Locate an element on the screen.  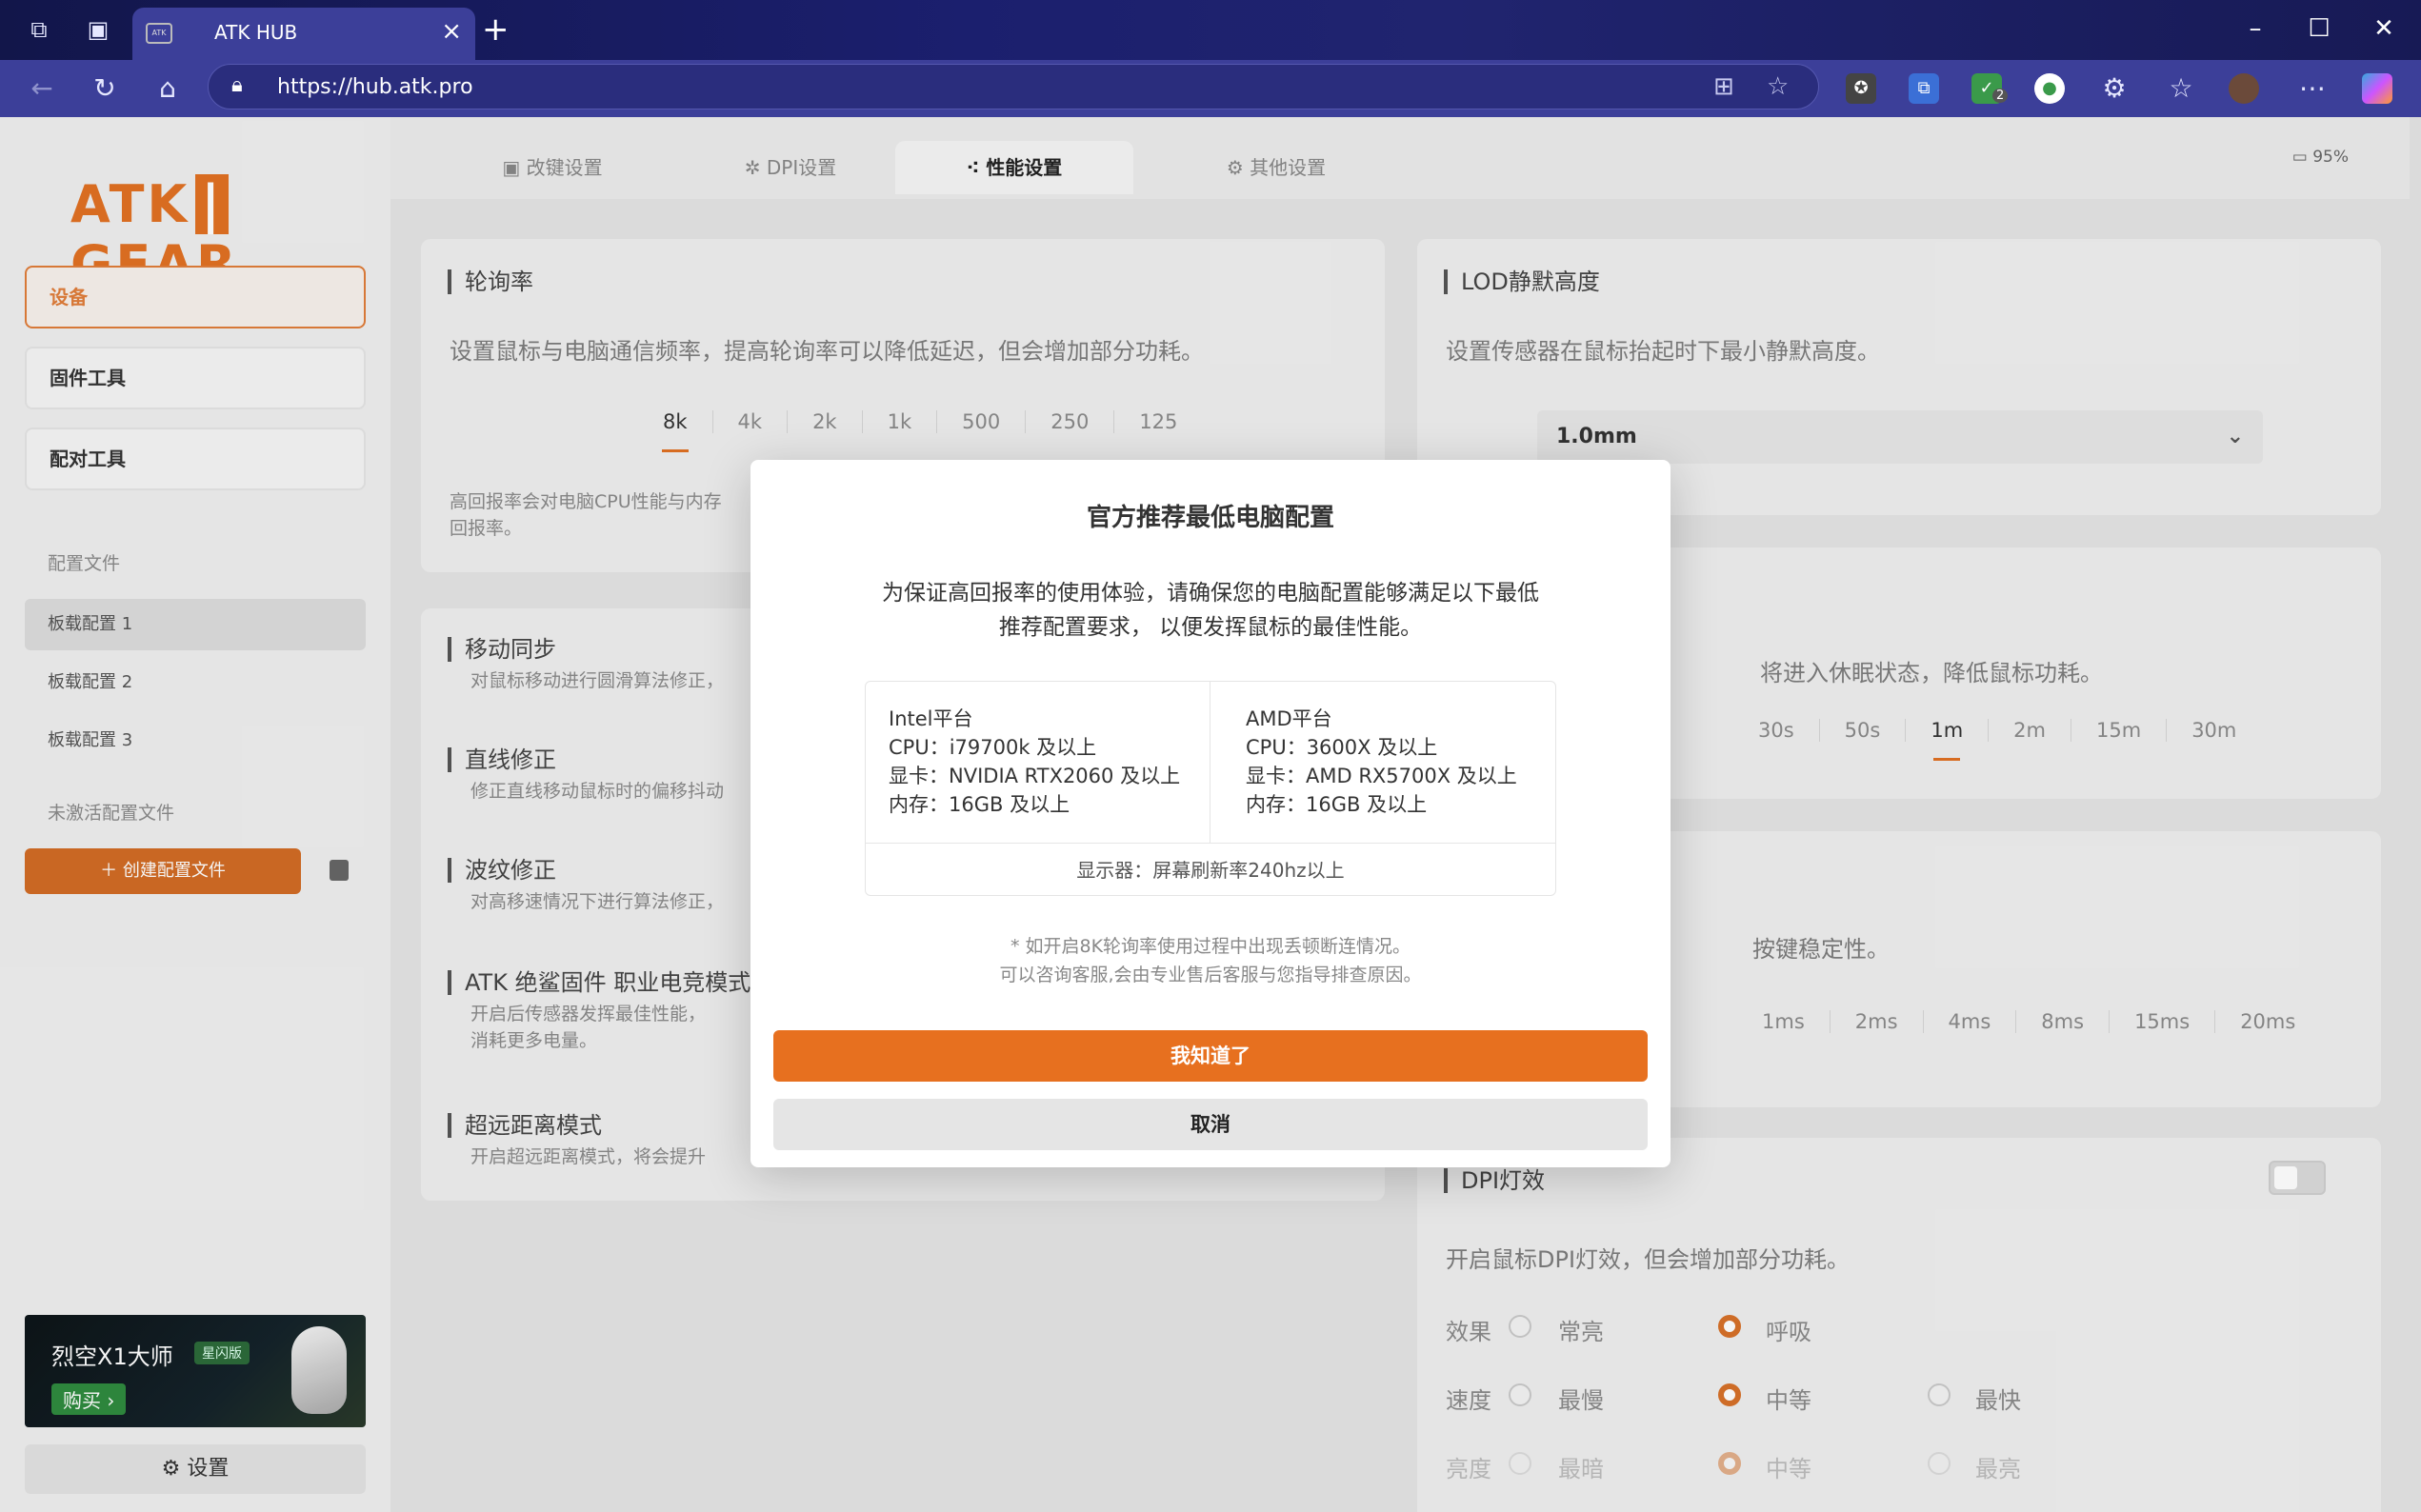
home-icon: ⌂ is located at coordinates (168, 89).